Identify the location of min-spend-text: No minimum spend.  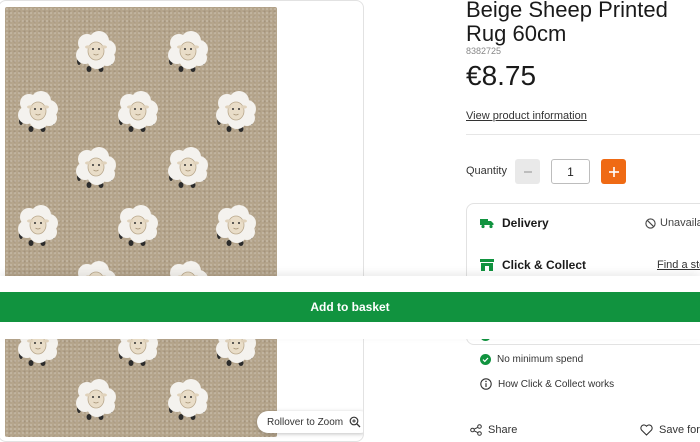
(540, 359).